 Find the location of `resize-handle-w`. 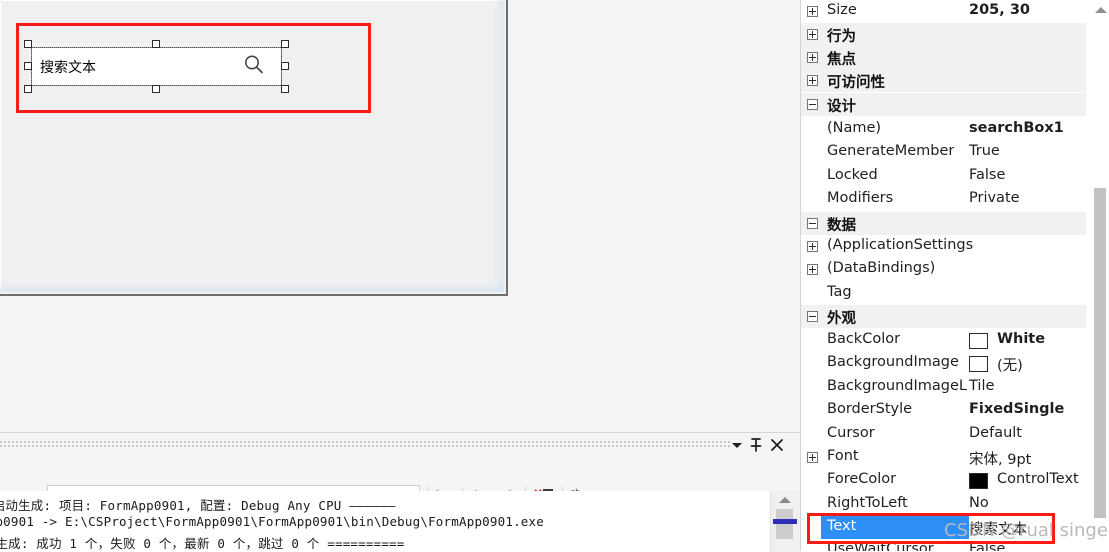

resize-handle-w is located at coordinates (28, 66).